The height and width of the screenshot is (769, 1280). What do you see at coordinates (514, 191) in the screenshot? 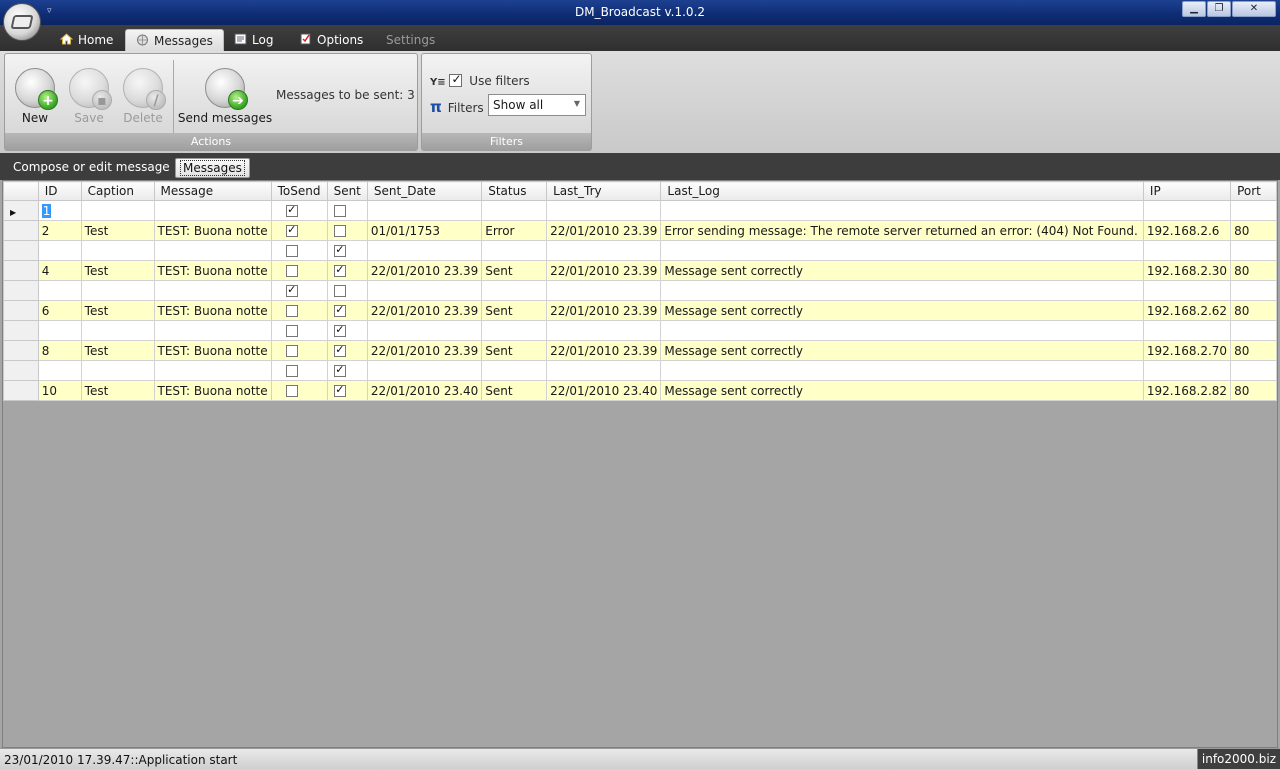
I see `column-header: Status` at bounding box center [514, 191].